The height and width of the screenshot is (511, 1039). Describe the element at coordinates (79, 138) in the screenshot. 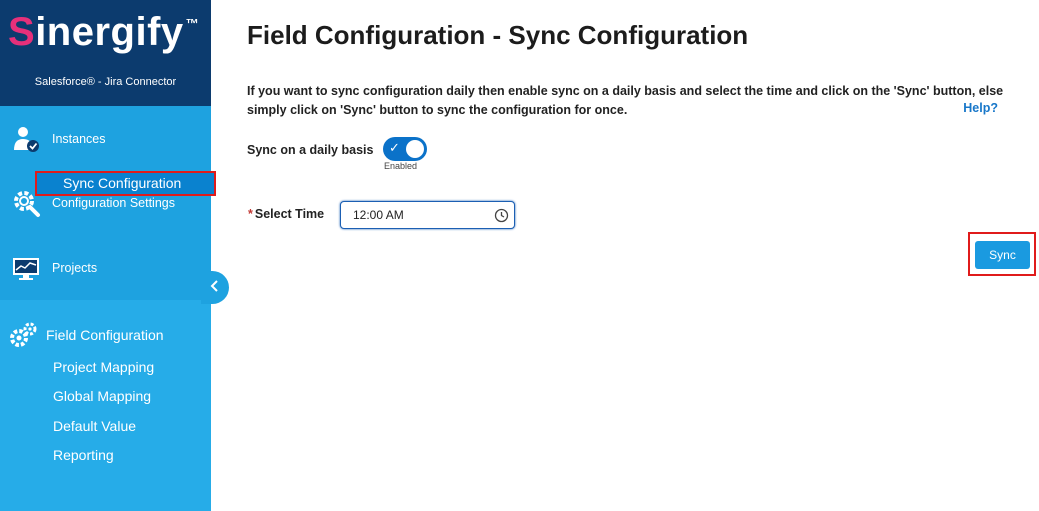

I see `sidebar-item-label: Instances` at that location.